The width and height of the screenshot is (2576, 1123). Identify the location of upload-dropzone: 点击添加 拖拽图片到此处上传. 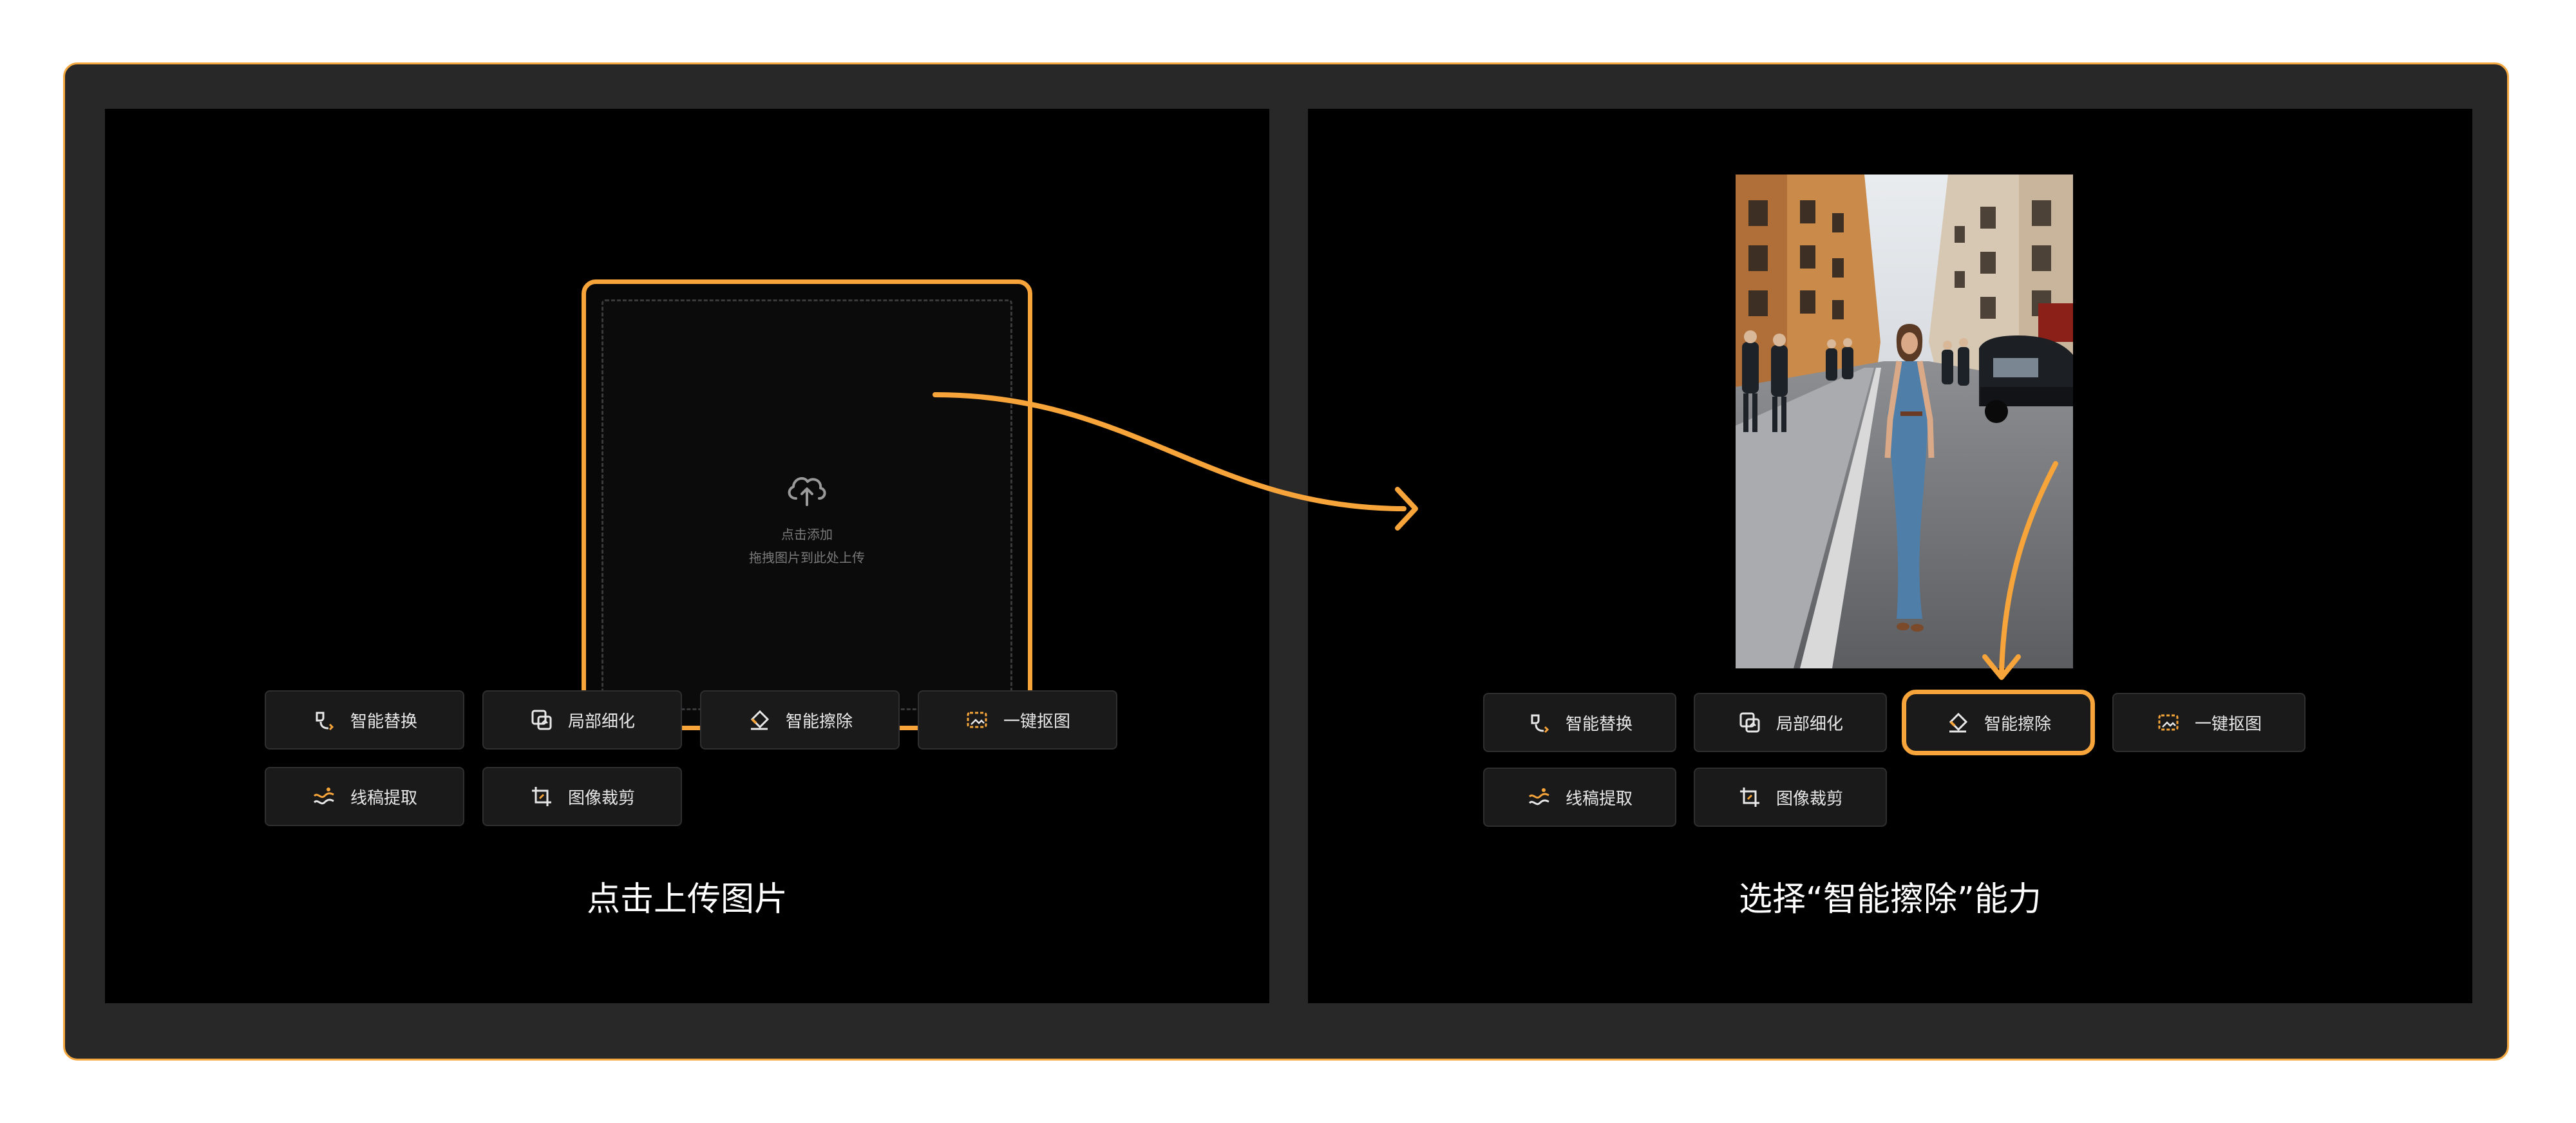
(807, 504).